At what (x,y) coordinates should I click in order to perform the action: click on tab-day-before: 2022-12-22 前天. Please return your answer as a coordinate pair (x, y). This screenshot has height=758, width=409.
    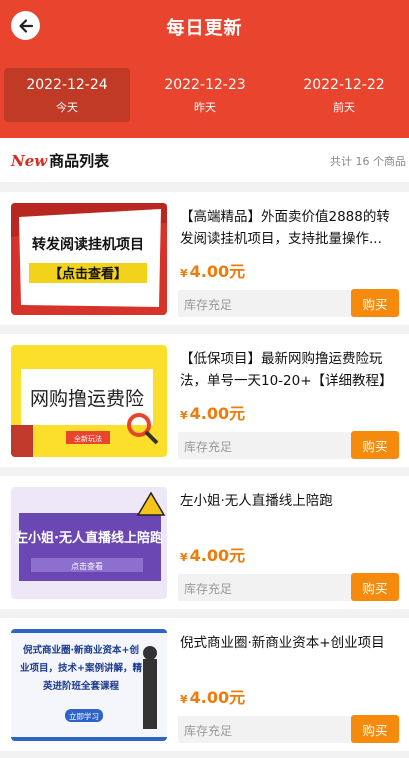
    Looking at the image, I should click on (344, 95).